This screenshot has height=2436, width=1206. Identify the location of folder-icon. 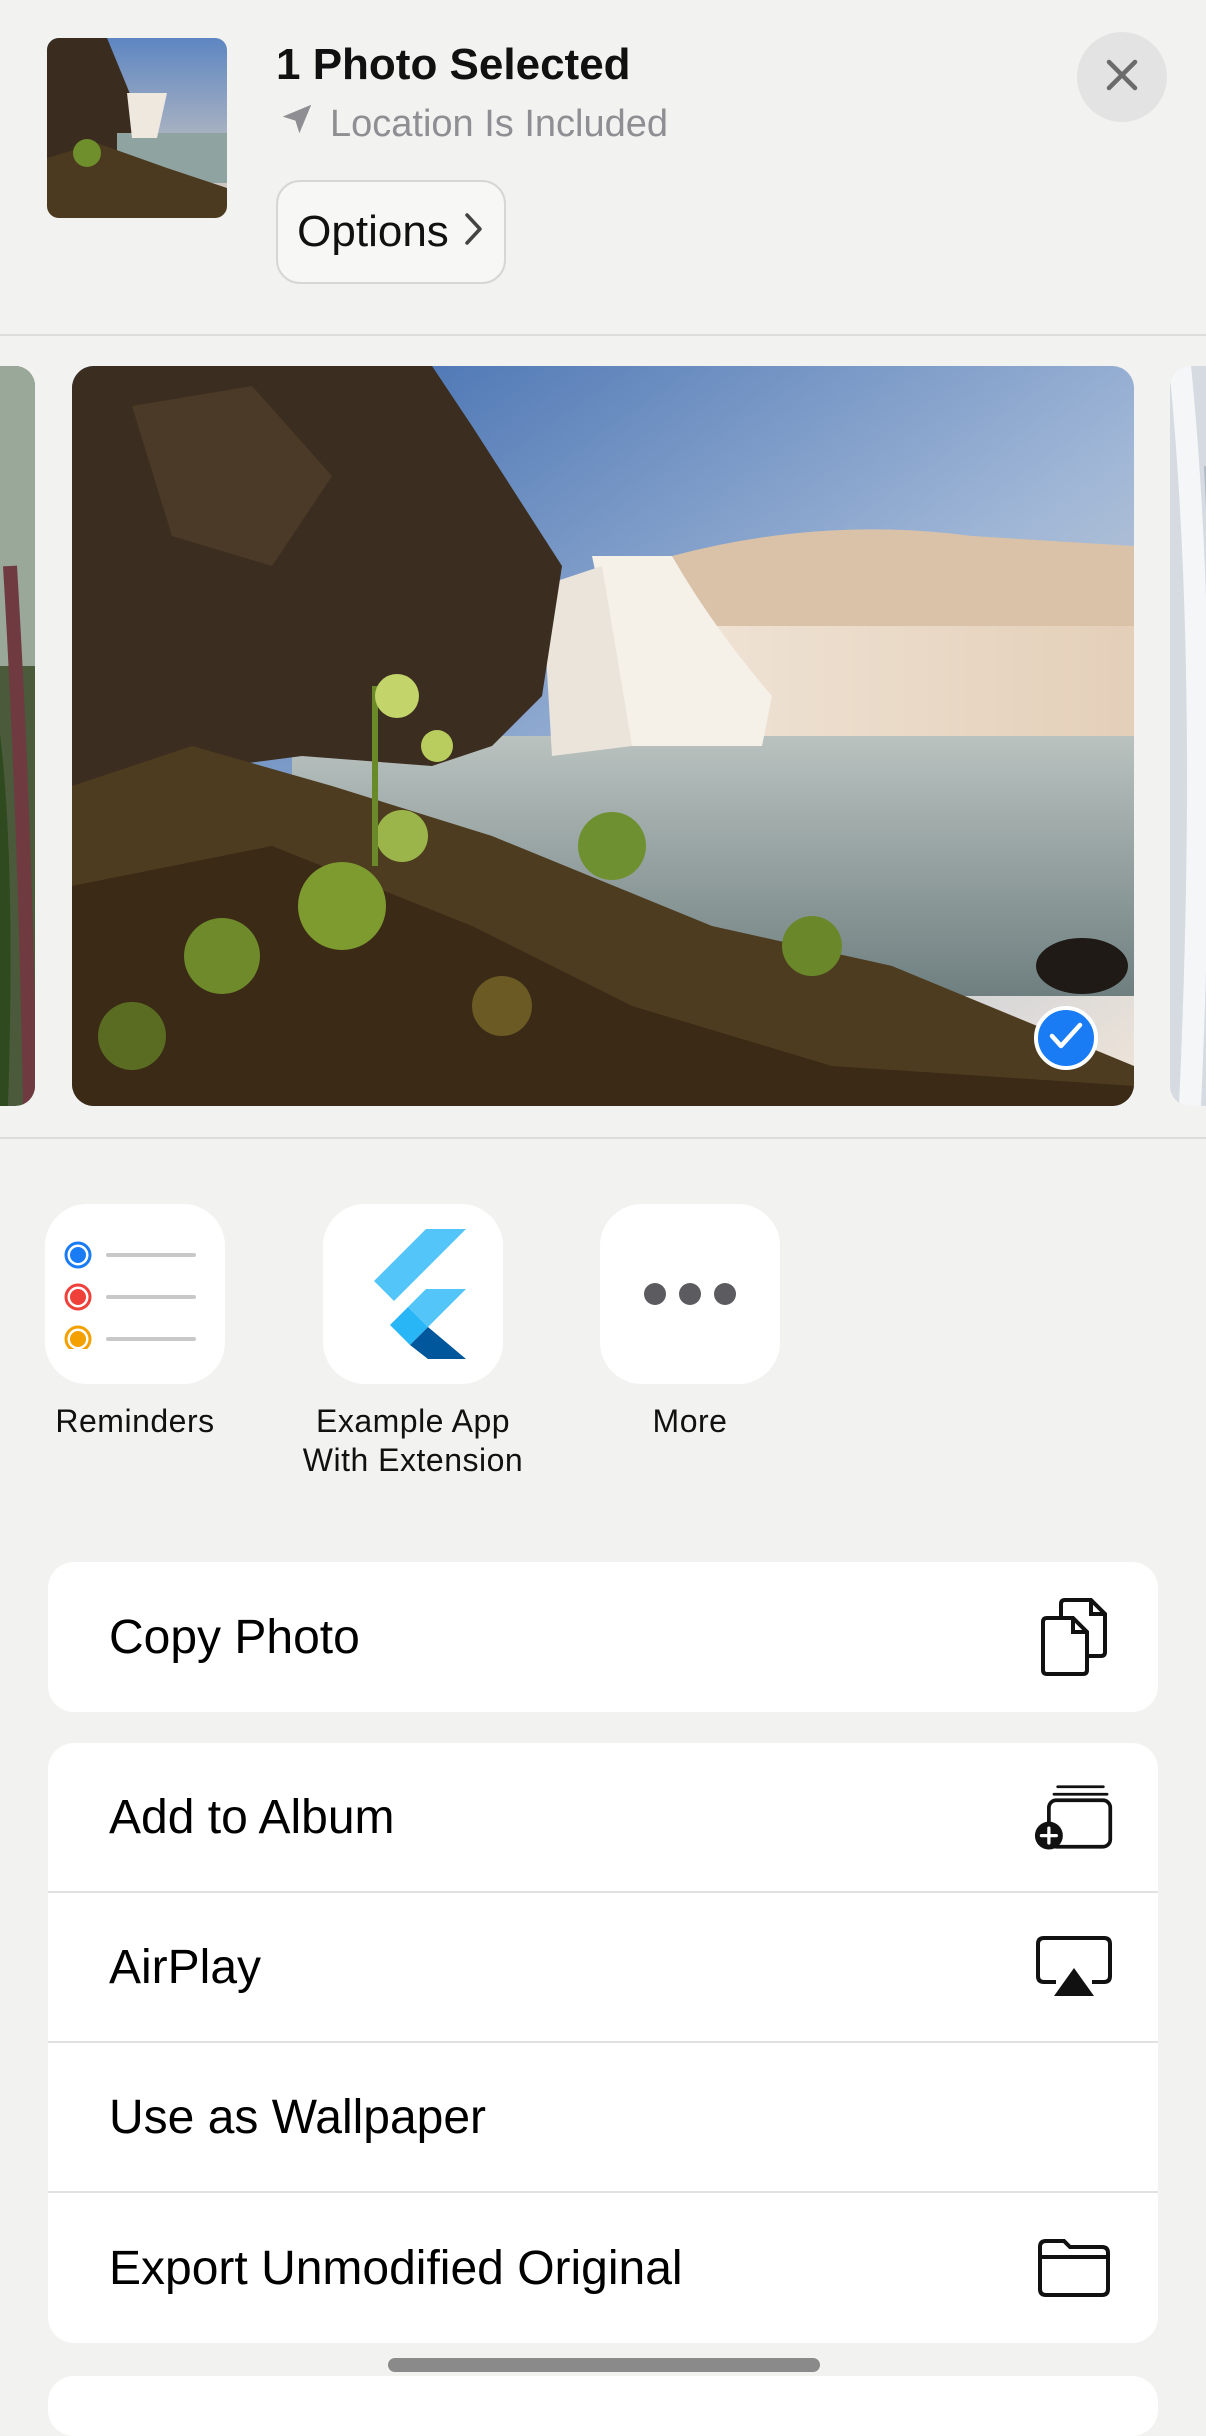
(1074, 2268).